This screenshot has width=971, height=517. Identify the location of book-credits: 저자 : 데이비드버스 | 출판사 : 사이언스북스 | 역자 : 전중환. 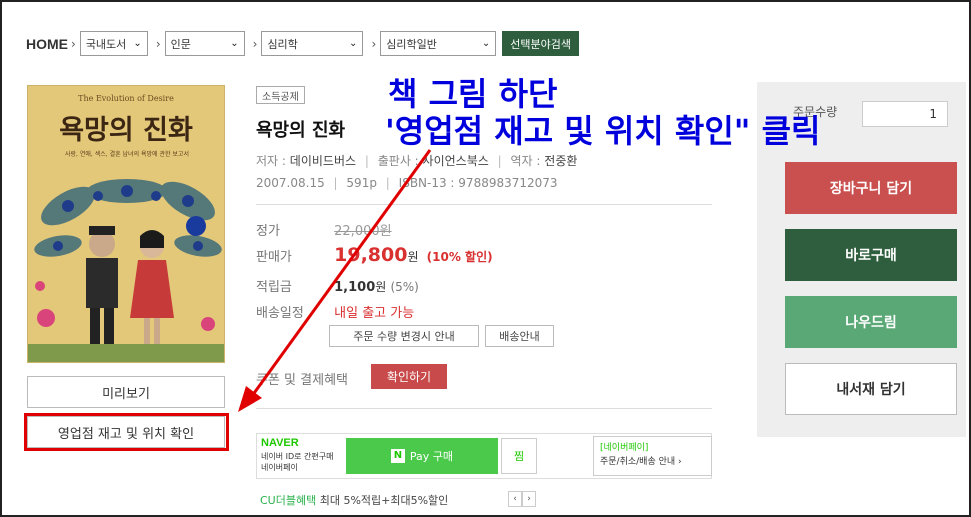
(417, 161).